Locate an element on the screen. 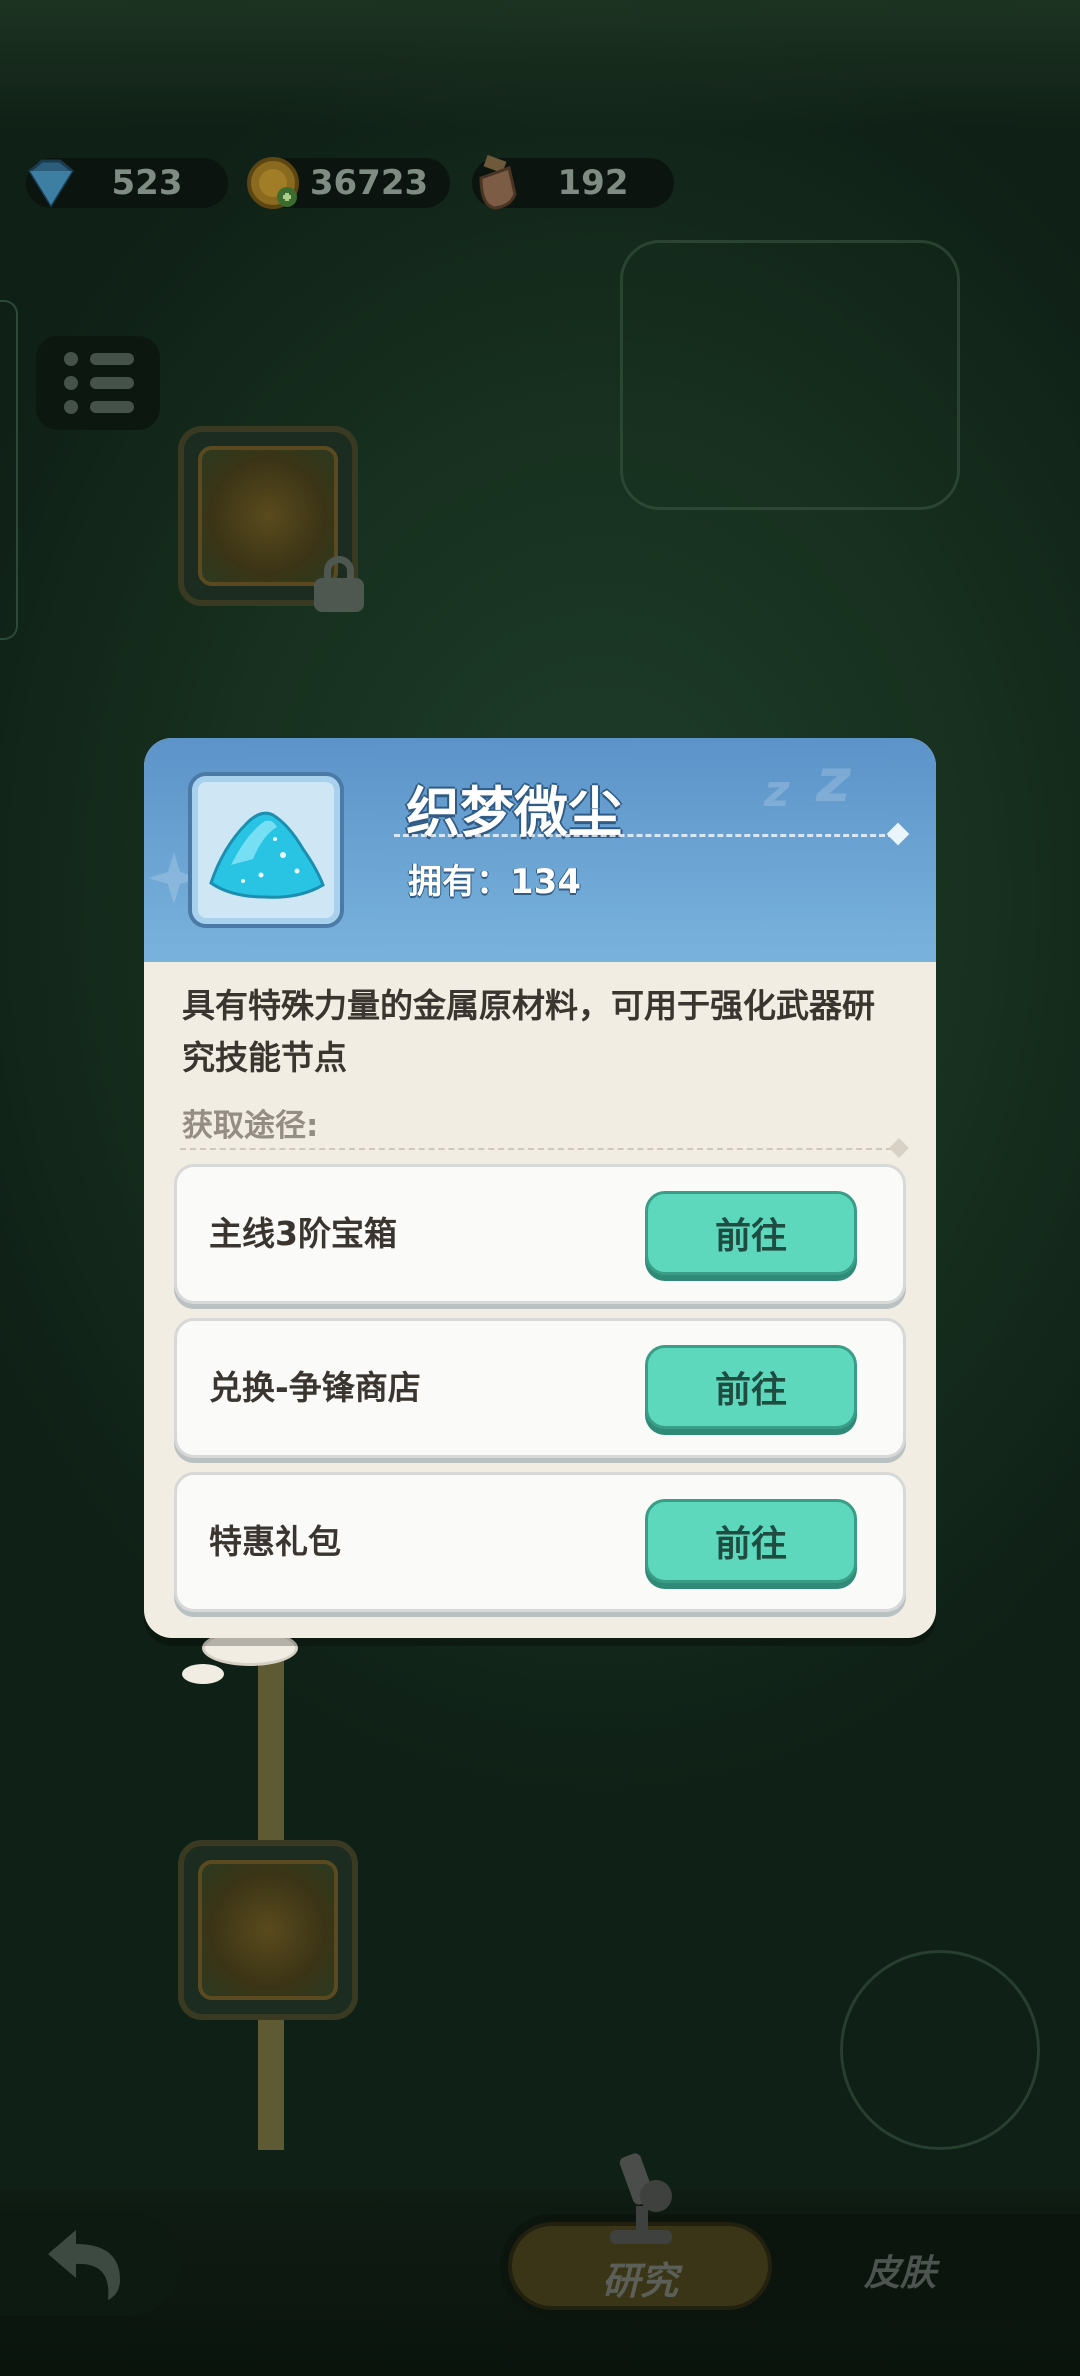 The image size is (1080, 2376). item-icon-frame is located at coordinates (266, 850).